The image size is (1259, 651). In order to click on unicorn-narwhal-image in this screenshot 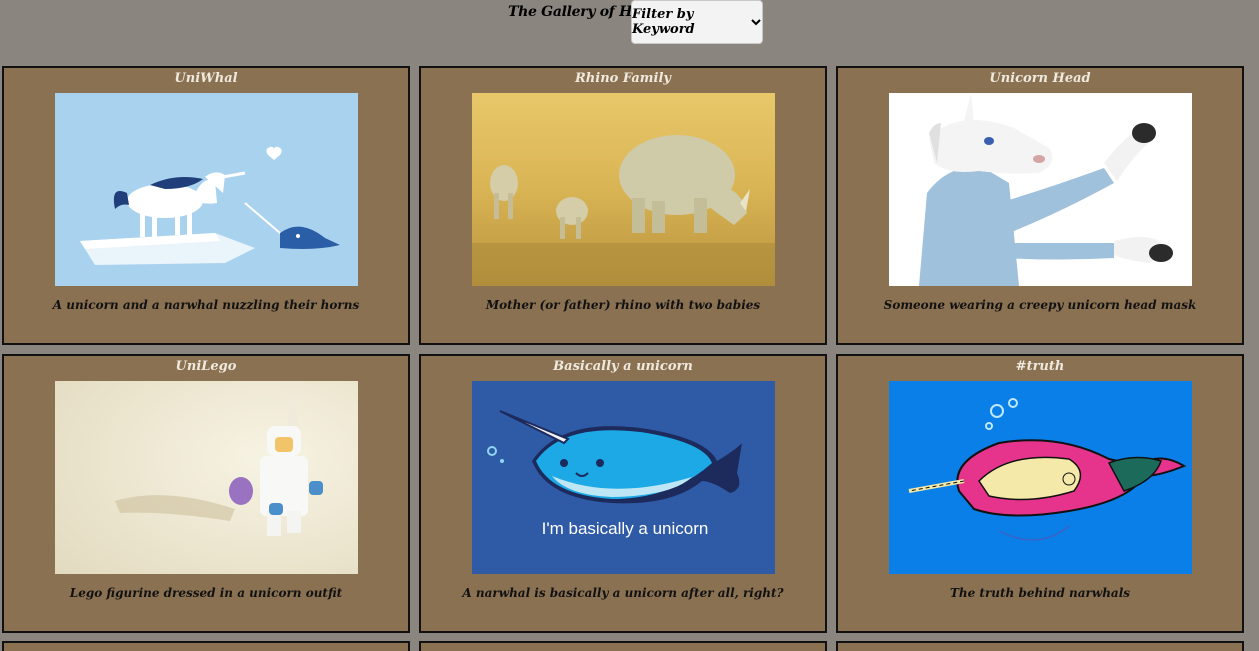, I will do `click(206, 189)`.